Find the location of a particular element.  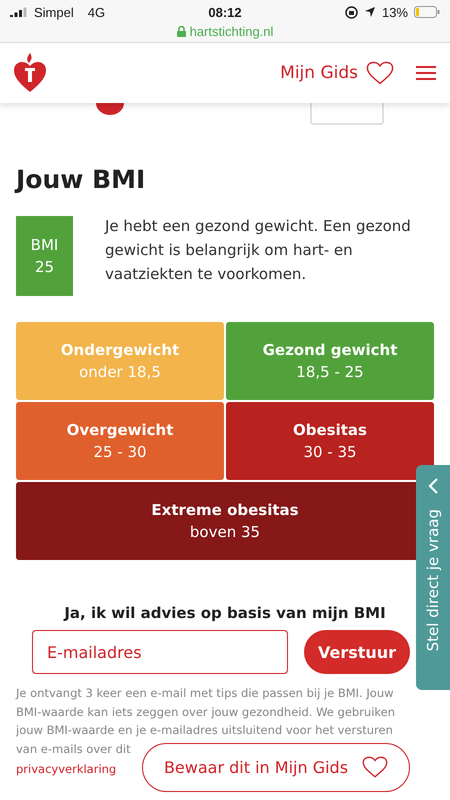

heart-torch-logo is located at coordinates (30, 73).